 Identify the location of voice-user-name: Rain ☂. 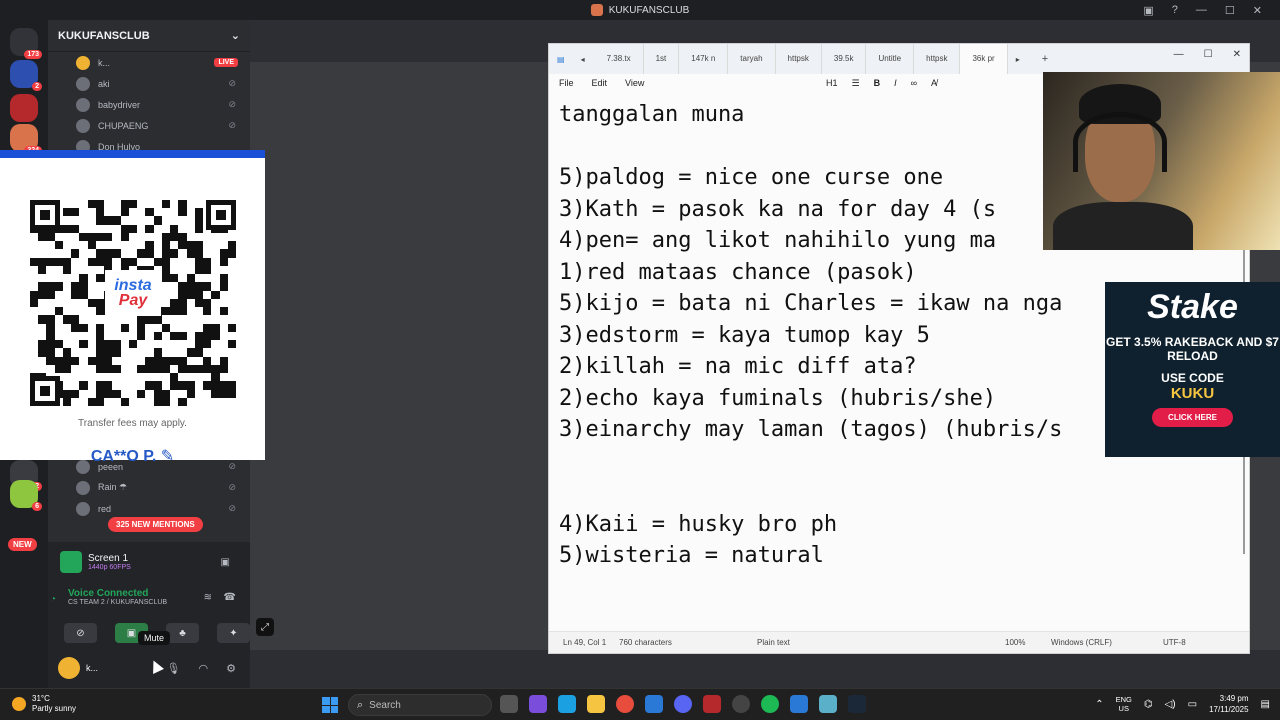
(113, 487).